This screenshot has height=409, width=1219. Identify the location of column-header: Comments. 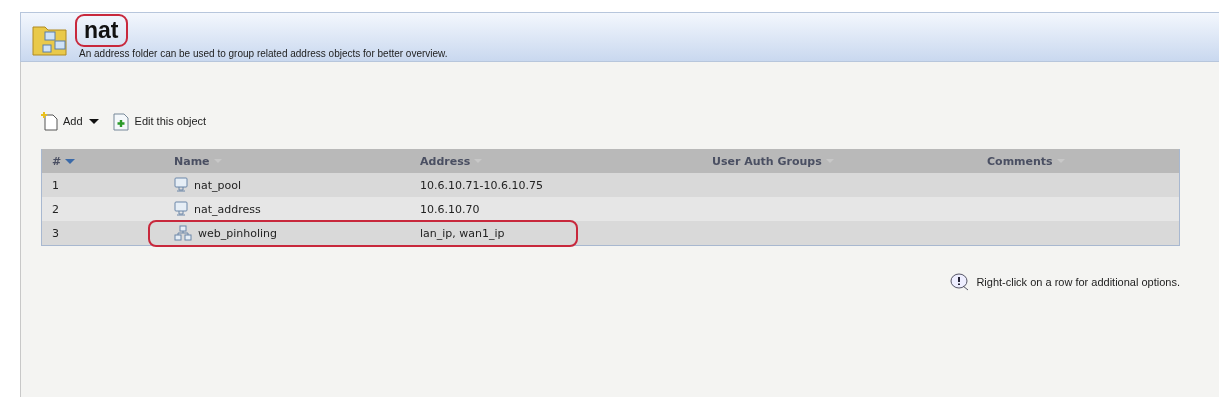
(1078, 161).